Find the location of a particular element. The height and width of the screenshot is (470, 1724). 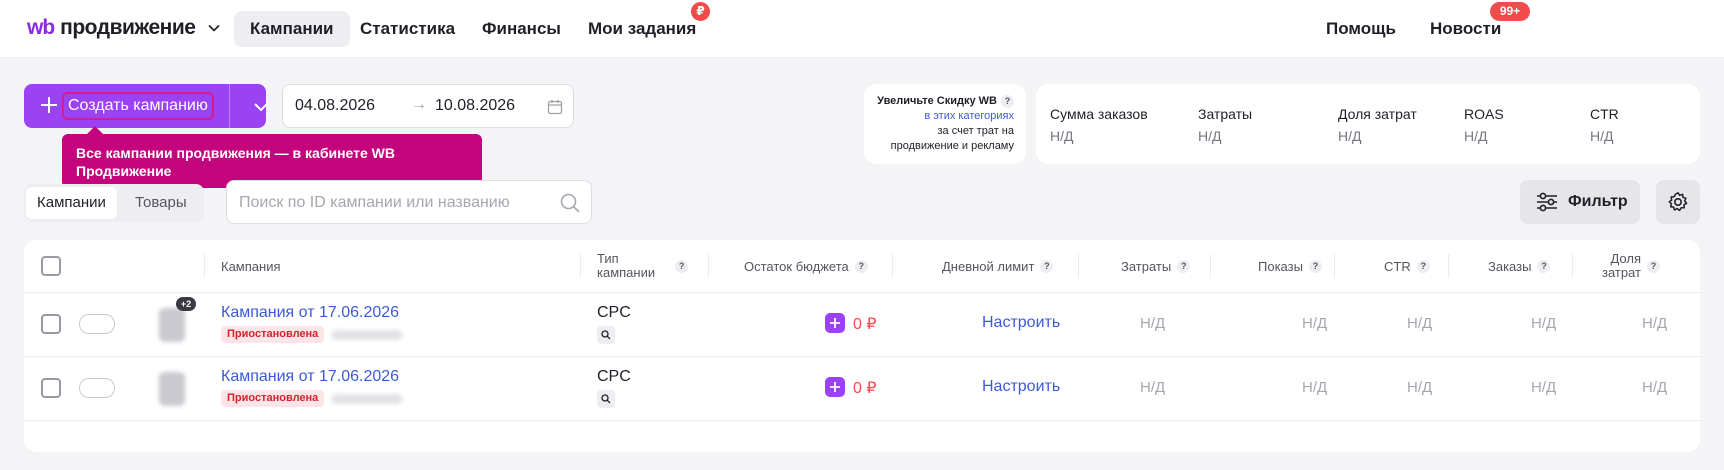

stat-spend-share: Доля затрат Н/Д is located at coordinates (1377, 125).